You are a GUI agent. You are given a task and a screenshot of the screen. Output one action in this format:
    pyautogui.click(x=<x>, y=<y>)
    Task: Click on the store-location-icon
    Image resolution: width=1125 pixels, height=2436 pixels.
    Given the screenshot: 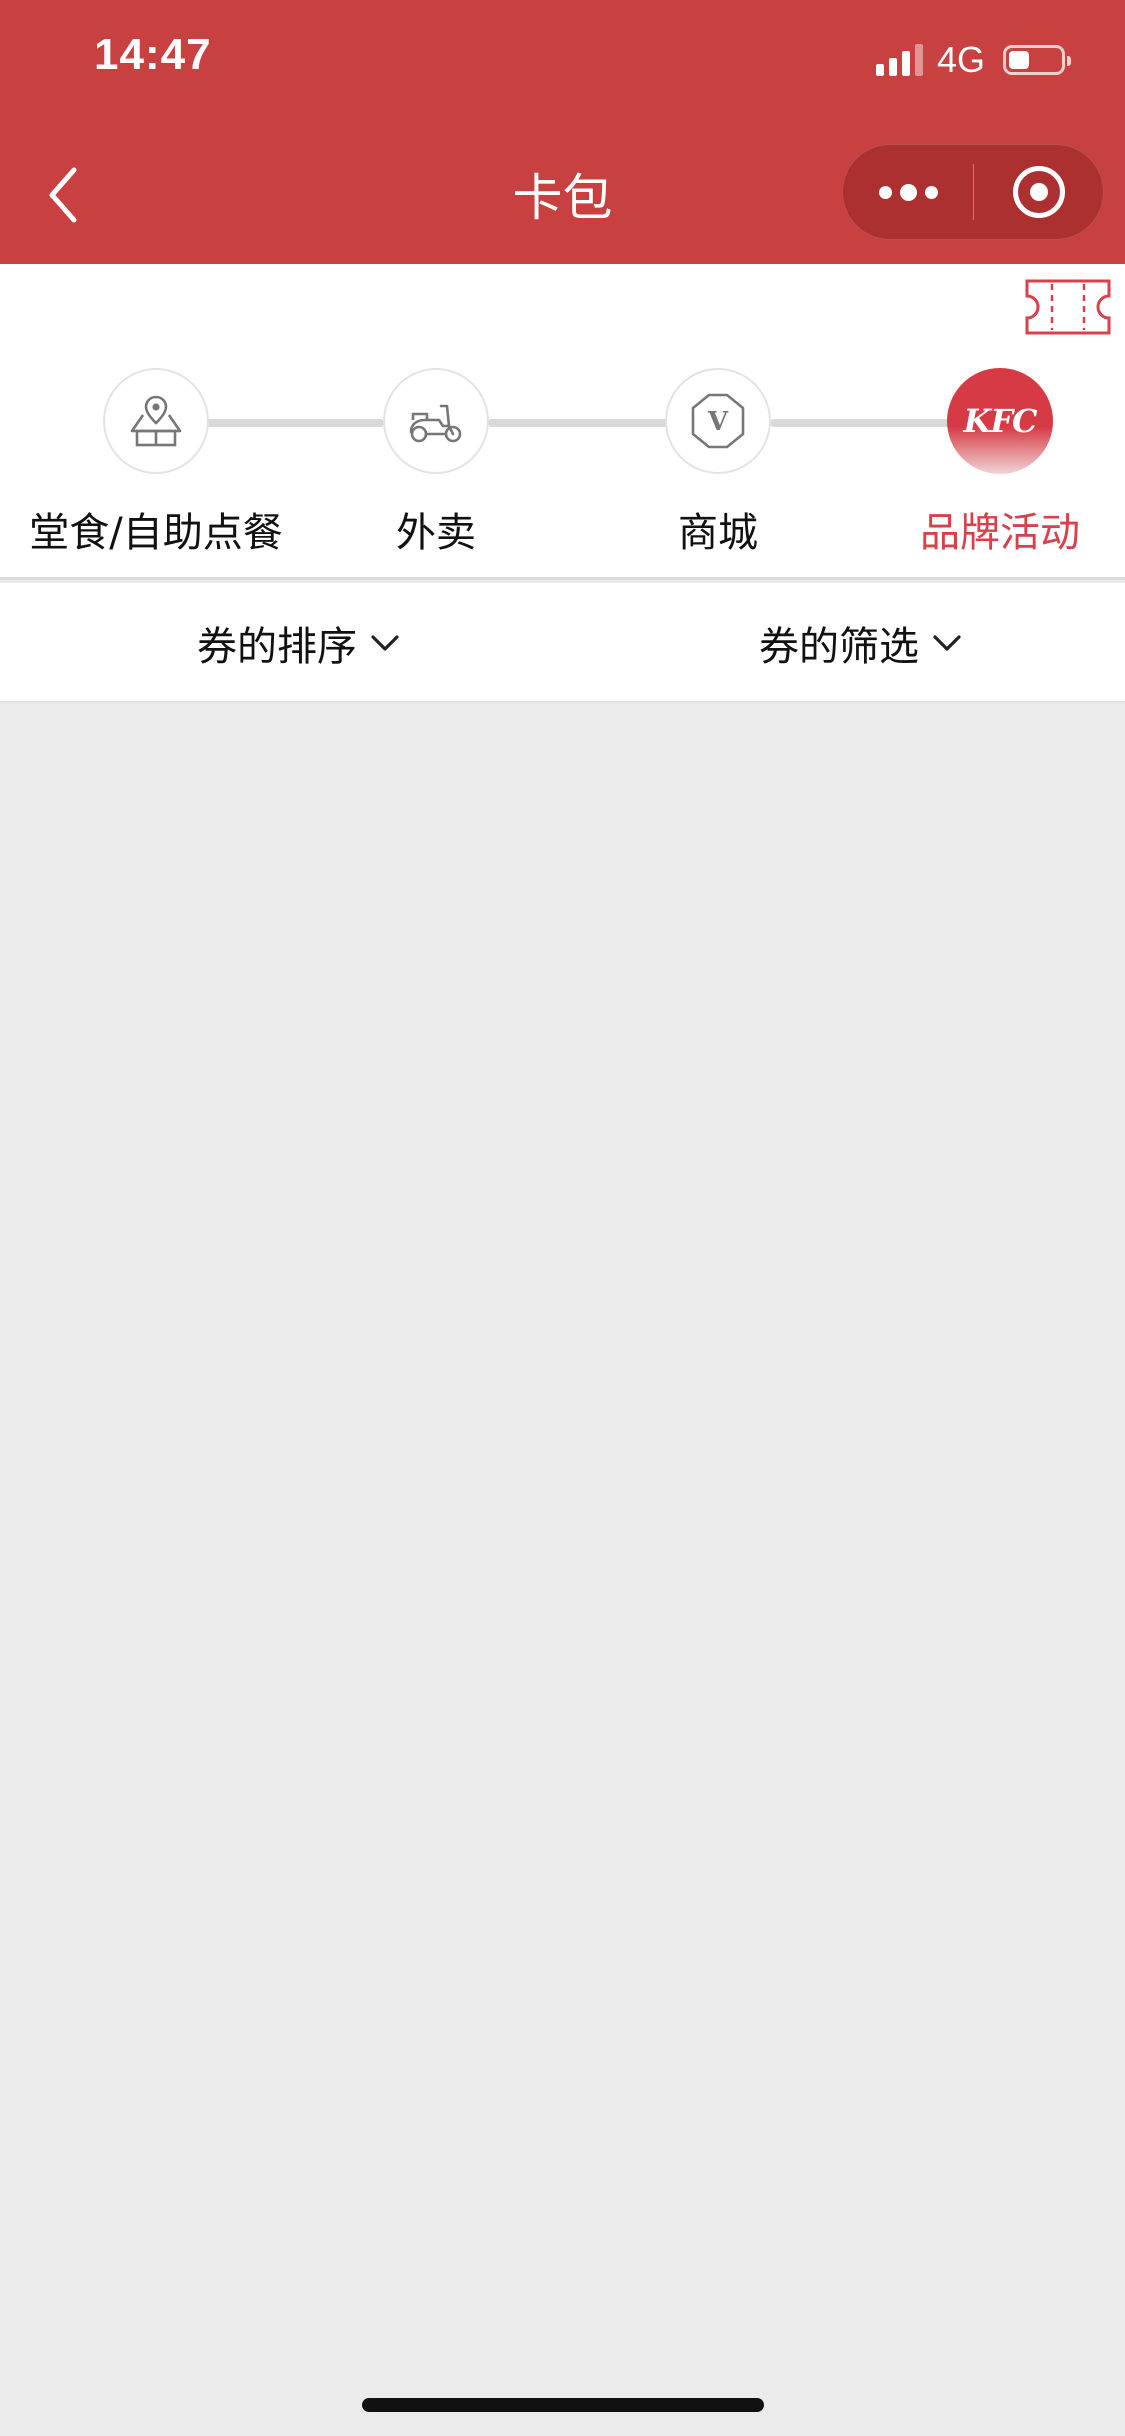 What is the action you would take?
    pyautogui.click(x=156, y=421)
    